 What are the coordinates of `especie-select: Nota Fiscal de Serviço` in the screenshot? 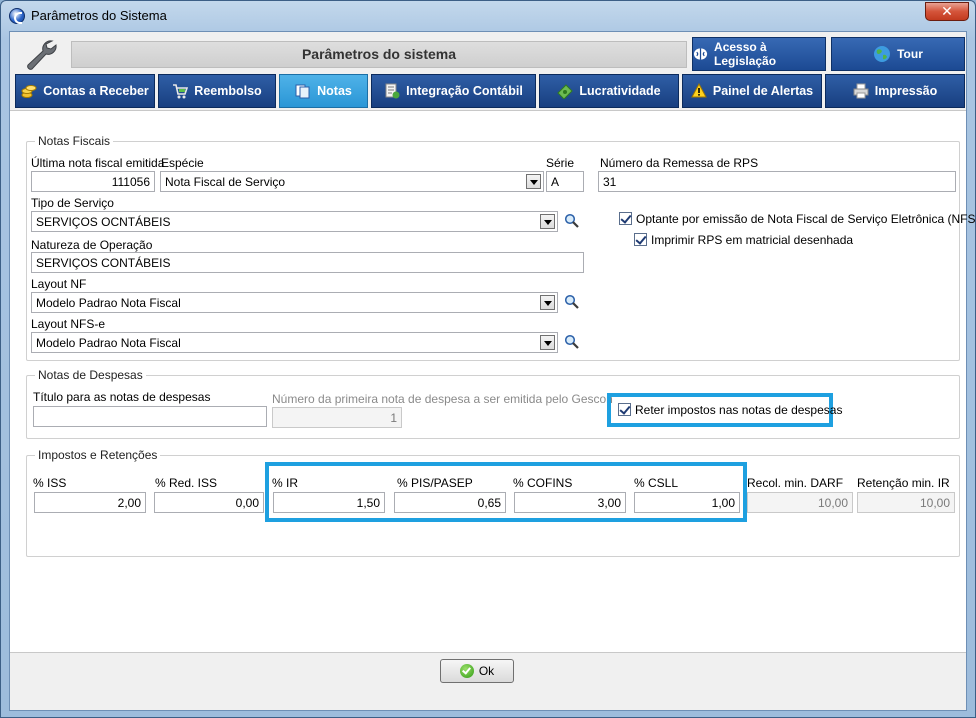 It's located at (352, 181).